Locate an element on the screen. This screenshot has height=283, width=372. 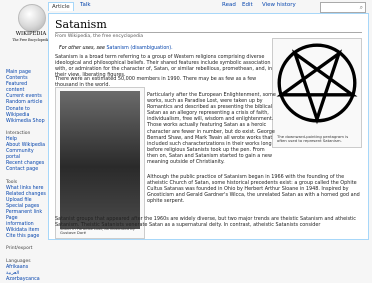
puzzle-globe-icon is located at coordinates (32, 18).